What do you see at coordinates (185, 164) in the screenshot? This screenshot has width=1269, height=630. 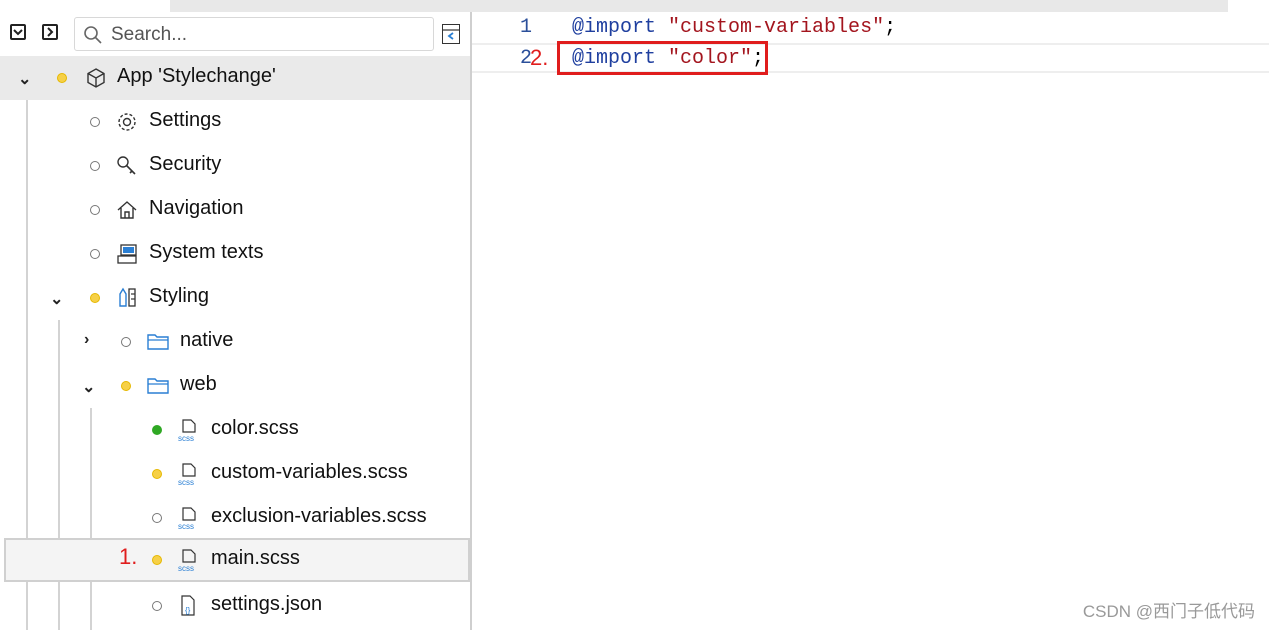 I see `tree-item-label: Security` at bounding box center [185, 164].